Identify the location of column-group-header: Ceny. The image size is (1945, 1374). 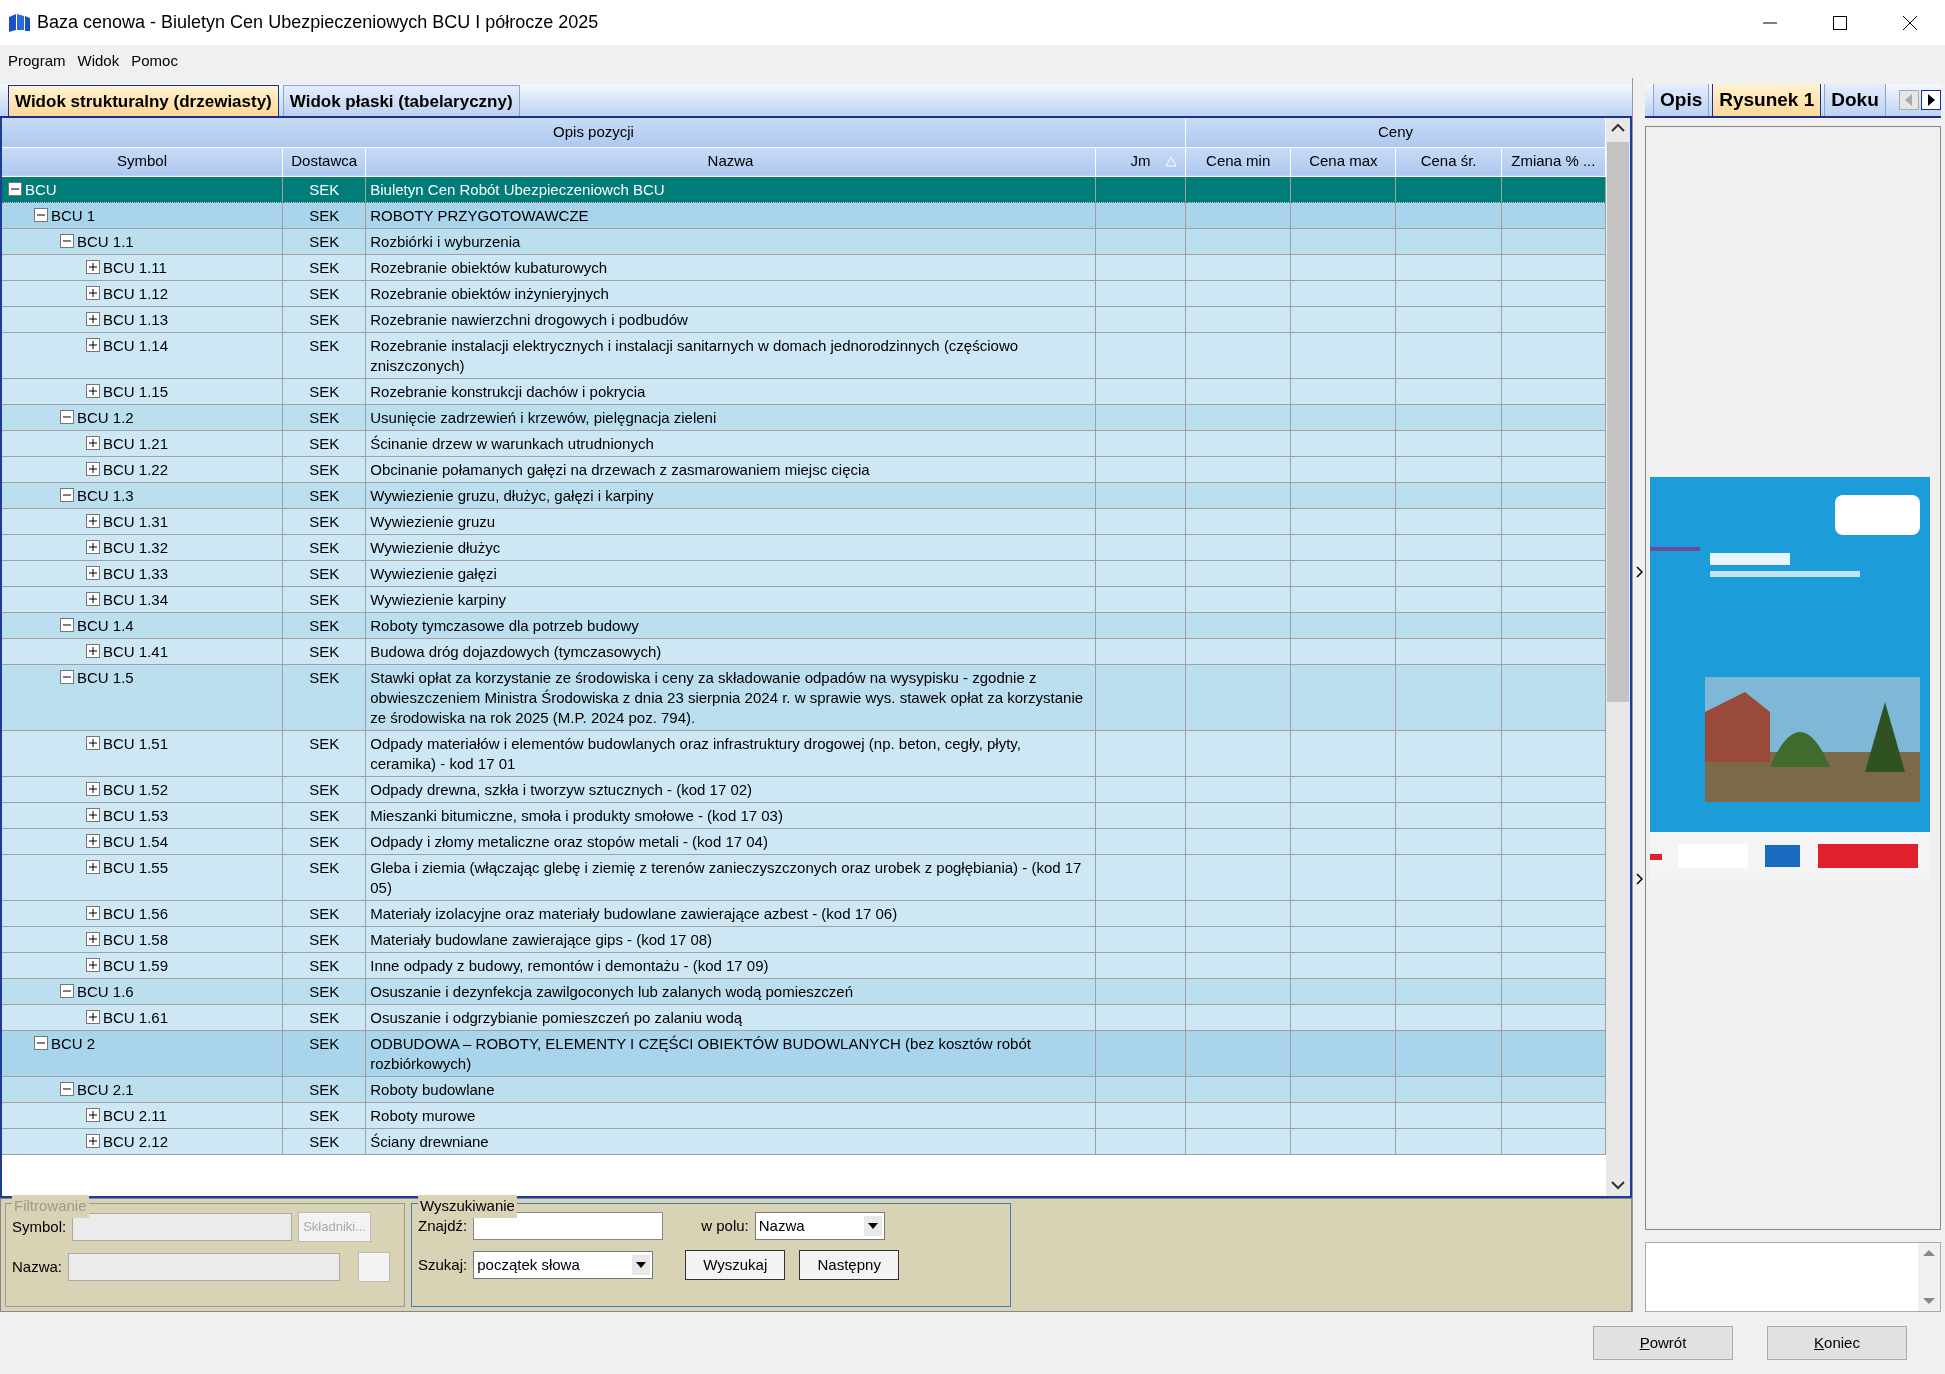
(1395, 132).